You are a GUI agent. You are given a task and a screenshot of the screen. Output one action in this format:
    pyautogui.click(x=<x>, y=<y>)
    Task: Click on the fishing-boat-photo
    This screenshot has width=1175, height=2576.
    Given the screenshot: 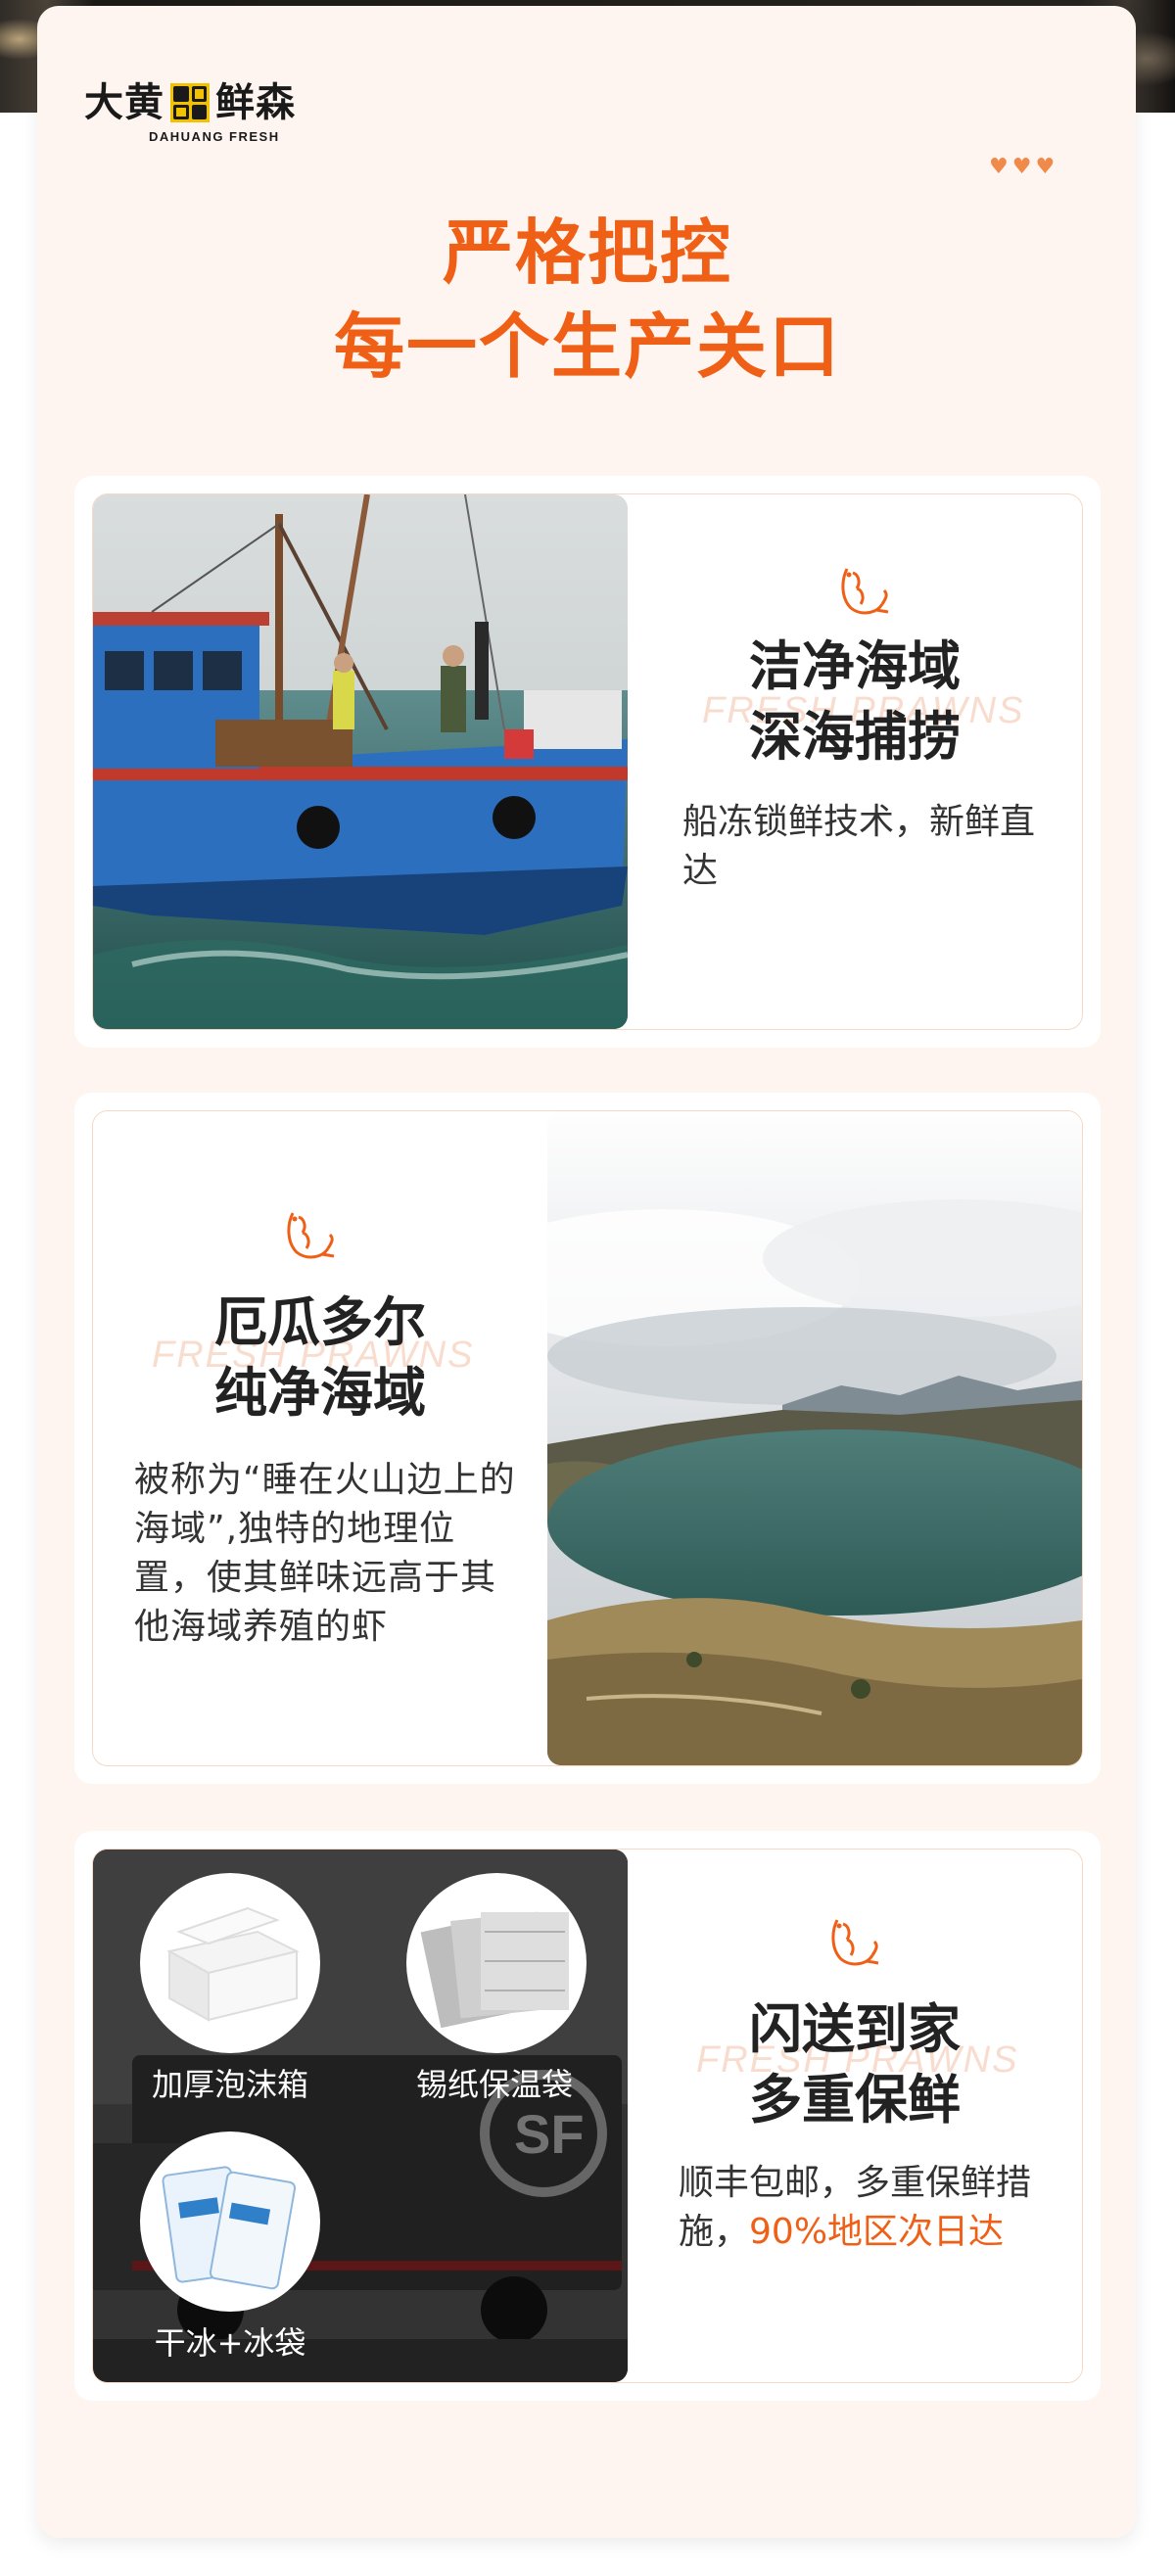 What is the action you would take?
    pyautogui.click(x=360, y=761)
    